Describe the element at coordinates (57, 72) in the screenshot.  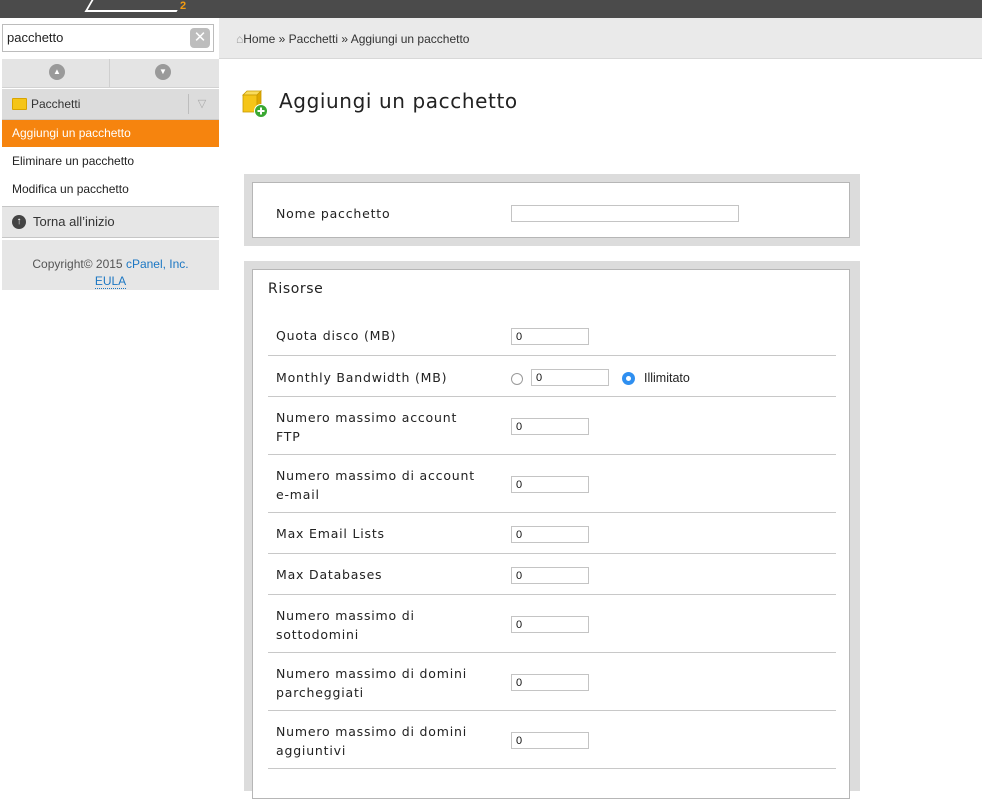
I see `arrow-up-icon: ▲` at that location.